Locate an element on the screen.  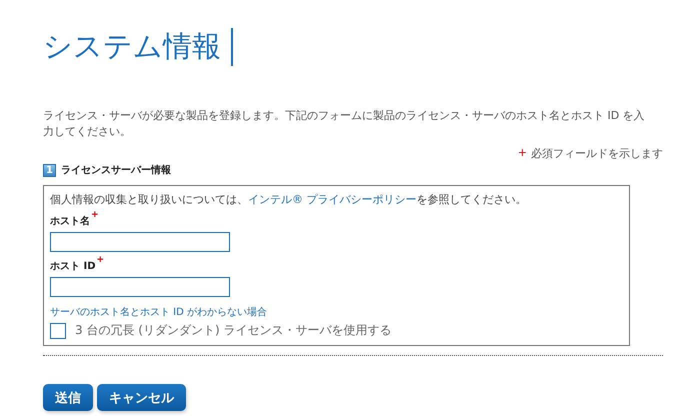
page-title: システム情報 is located at coordinates (132, 46).